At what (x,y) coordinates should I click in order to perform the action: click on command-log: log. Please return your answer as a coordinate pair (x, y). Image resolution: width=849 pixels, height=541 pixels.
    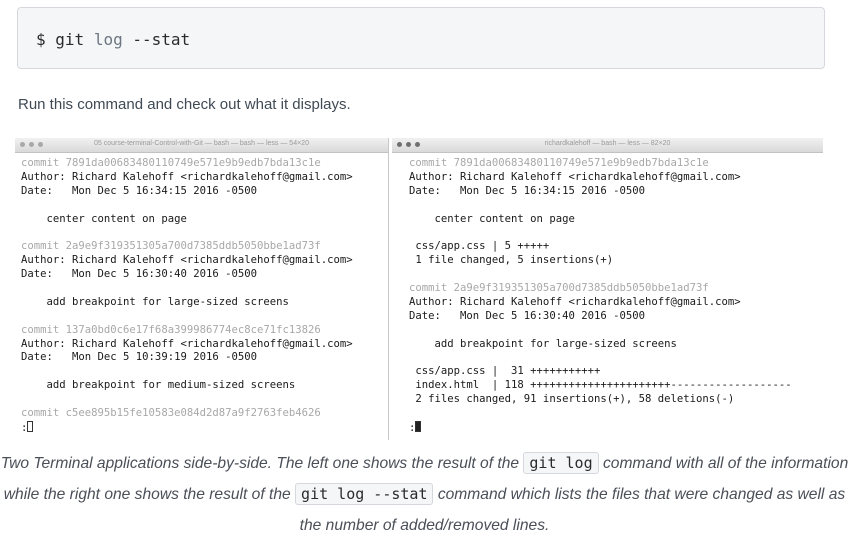
    Looking at the image, I should click on (108, 39).